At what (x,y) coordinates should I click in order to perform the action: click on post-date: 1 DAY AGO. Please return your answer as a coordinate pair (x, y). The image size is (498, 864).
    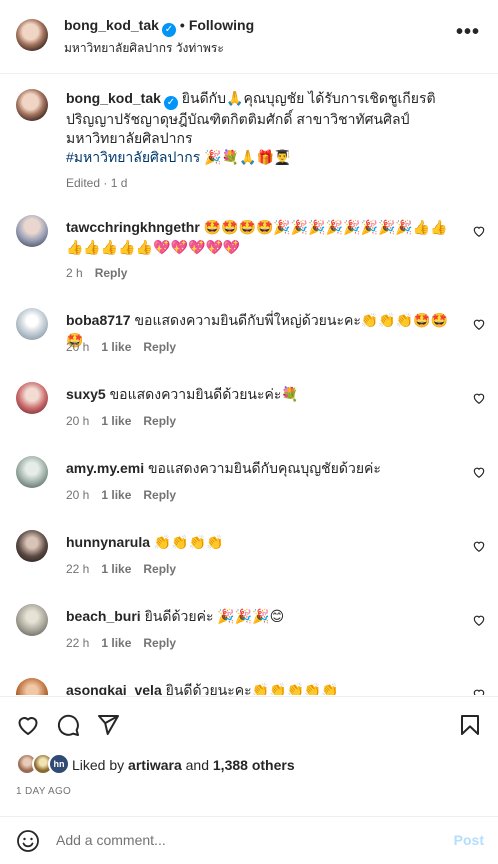
    Looking at the image, I should click on (44, 791).